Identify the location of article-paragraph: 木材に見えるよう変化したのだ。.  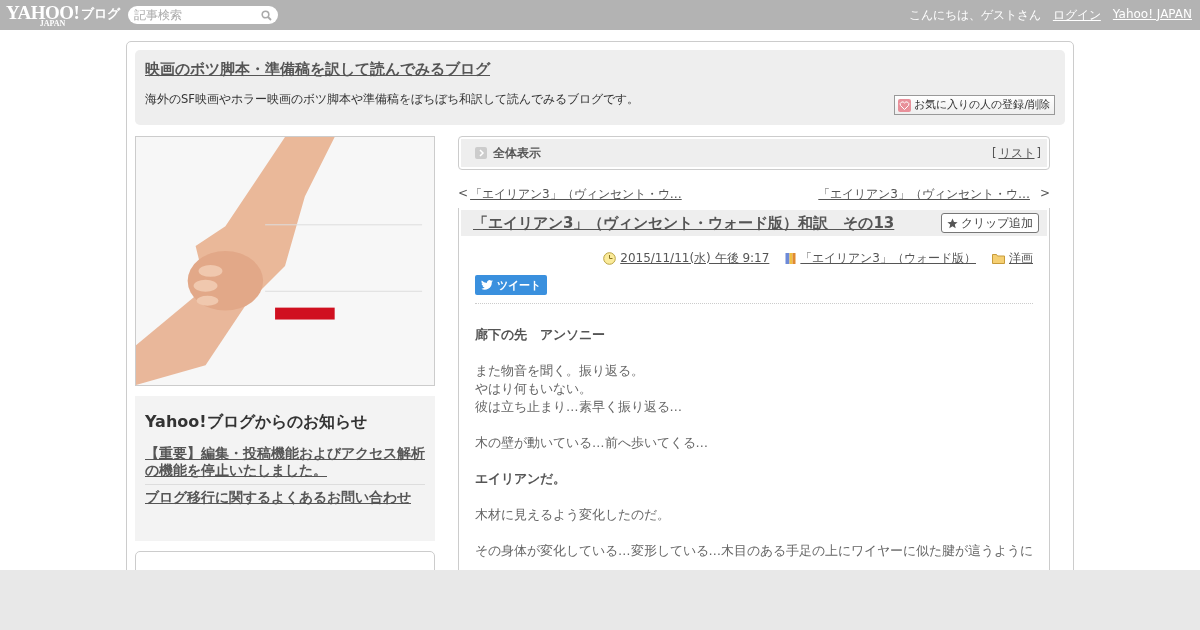
(573, 515).